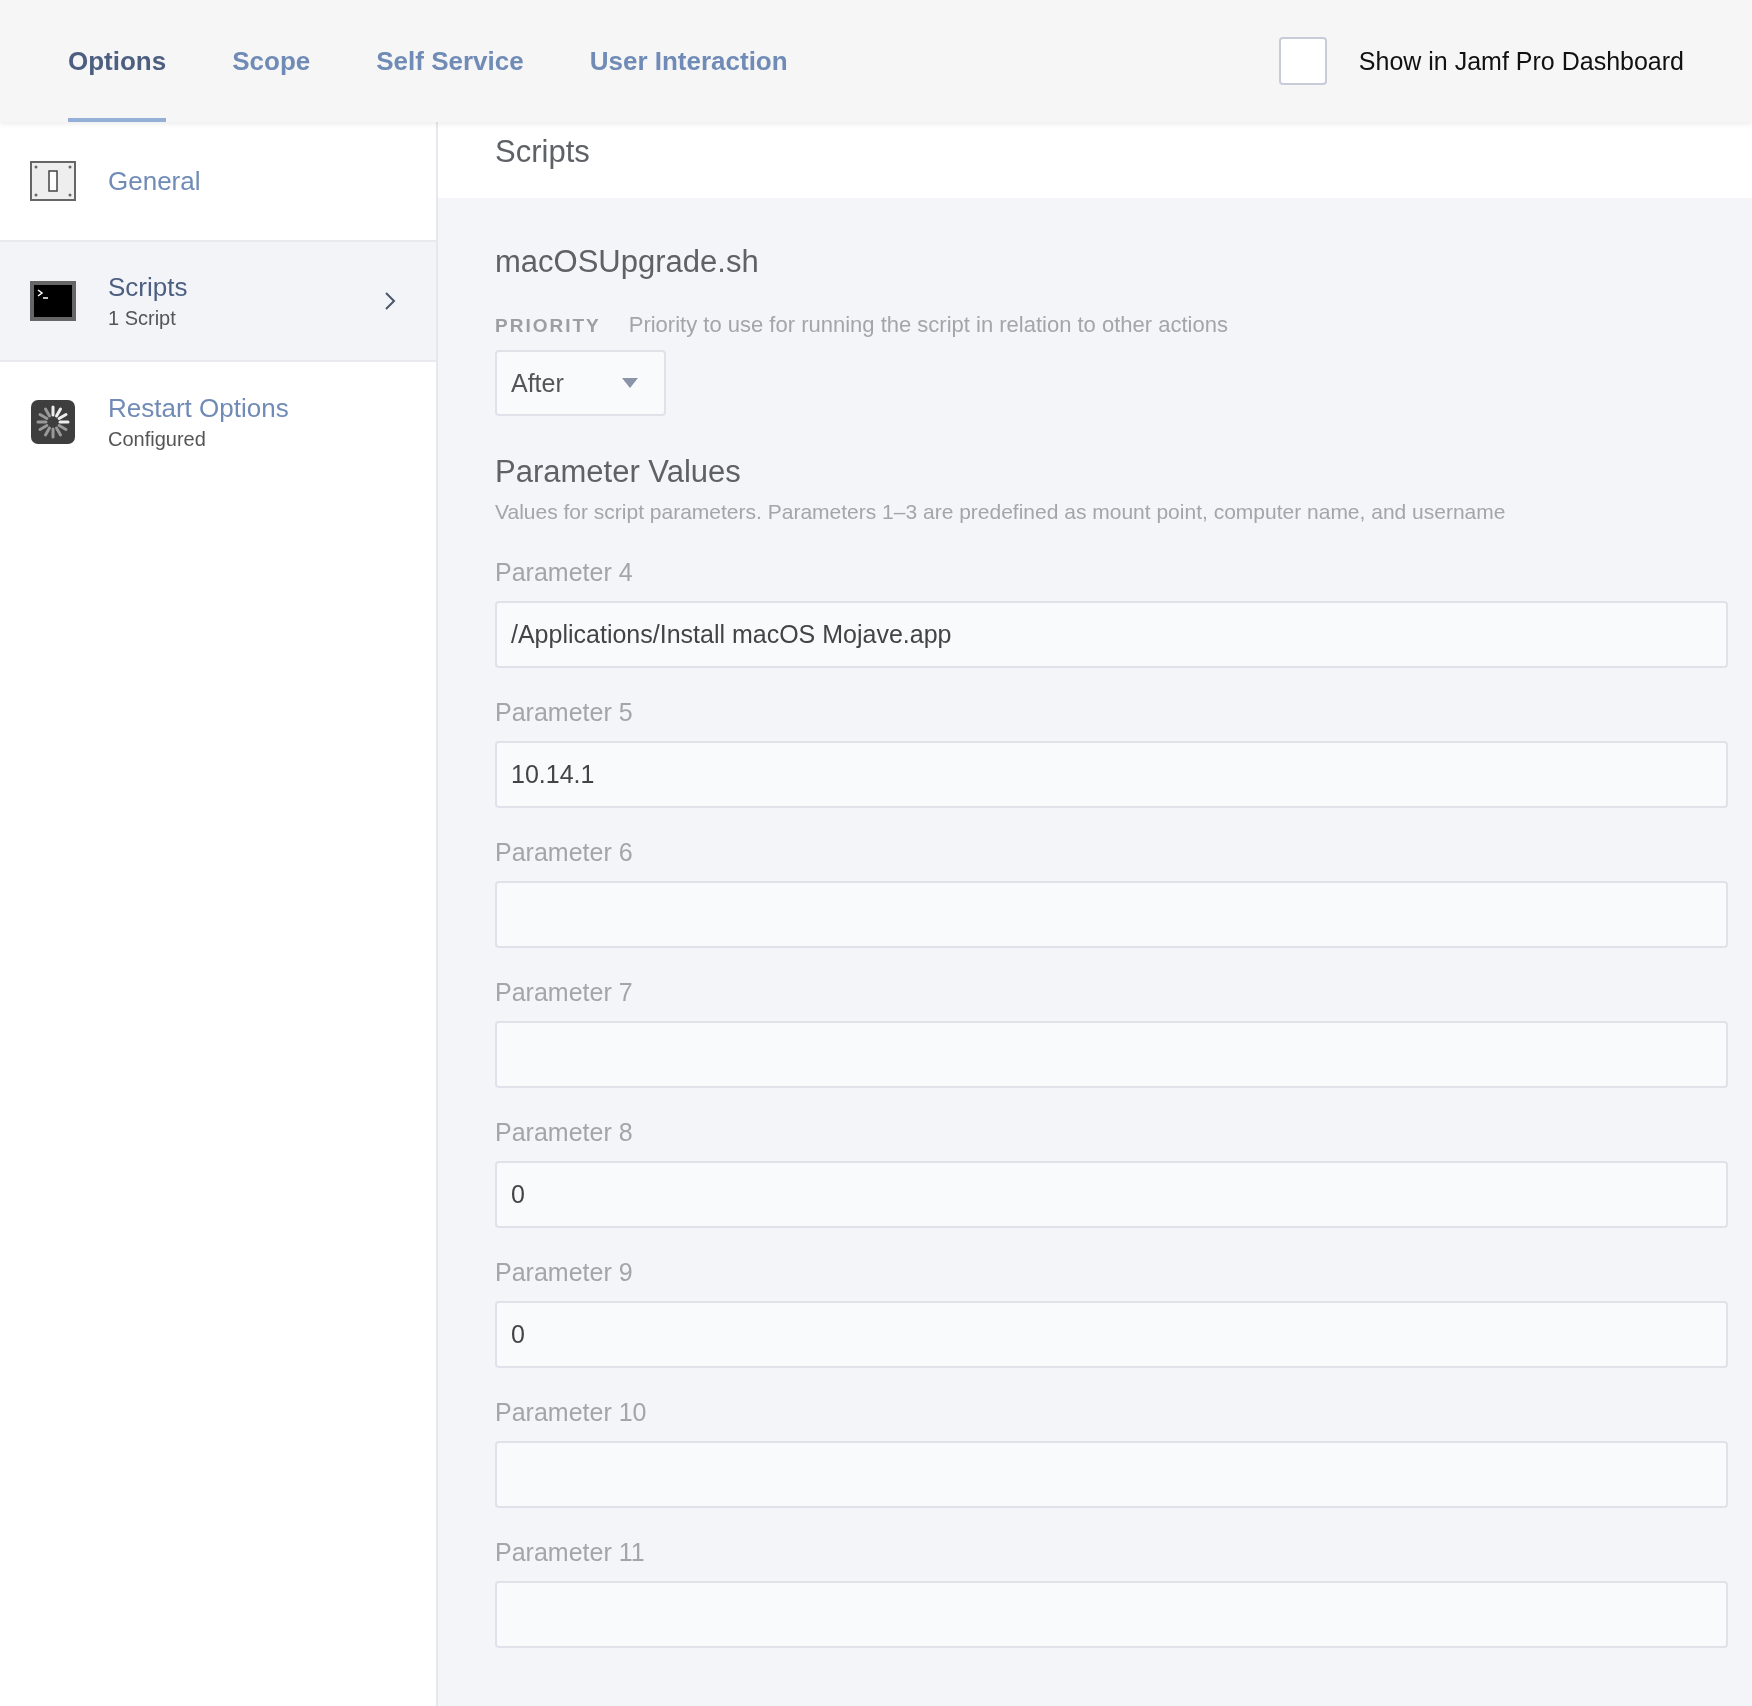 The width and height of the screenshot is (1752, 1706). What do you see at coordinates (548, 326) in the screenshot?
I see `priority-label: PRIORITY` at bounding box center [548, 326].